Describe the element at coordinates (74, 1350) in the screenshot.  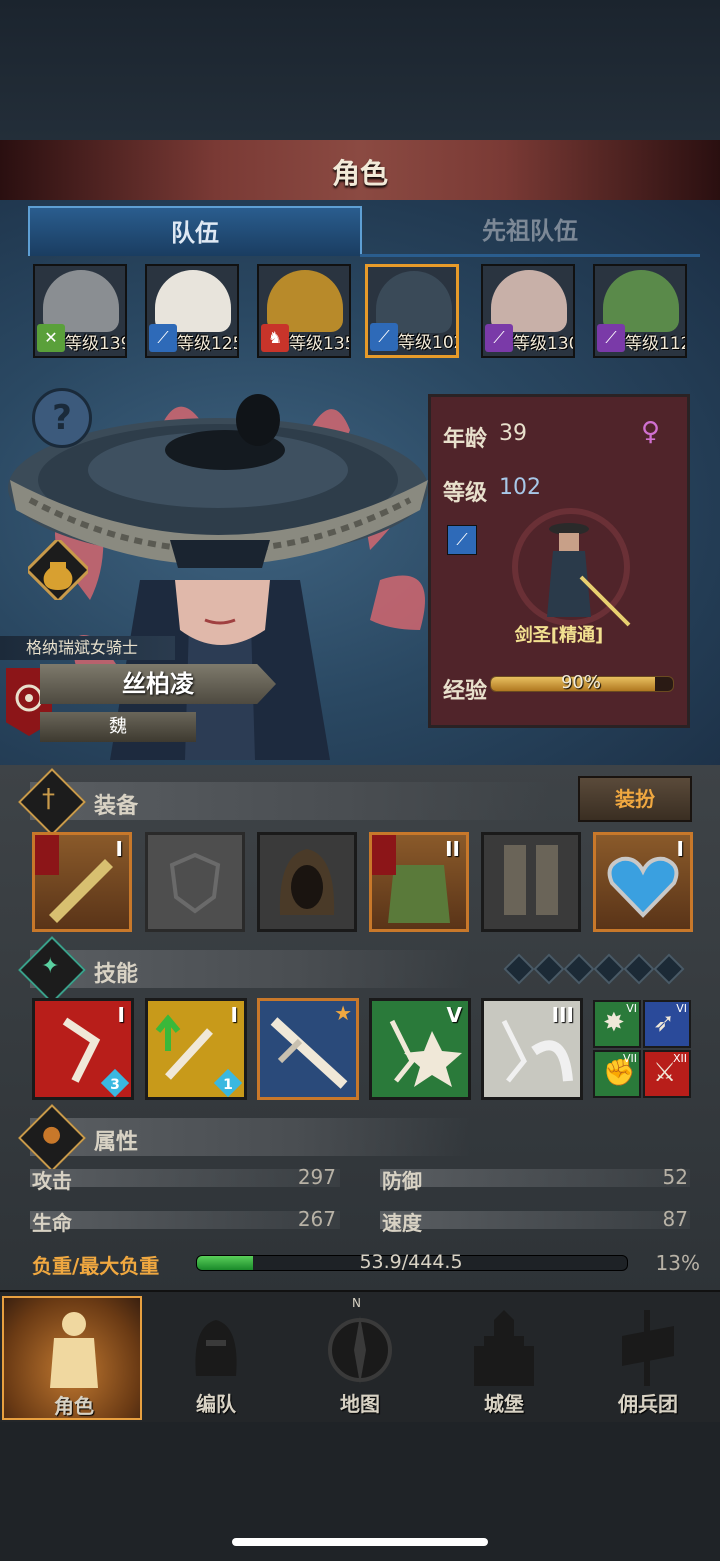
I see `knight-icon` at that location.